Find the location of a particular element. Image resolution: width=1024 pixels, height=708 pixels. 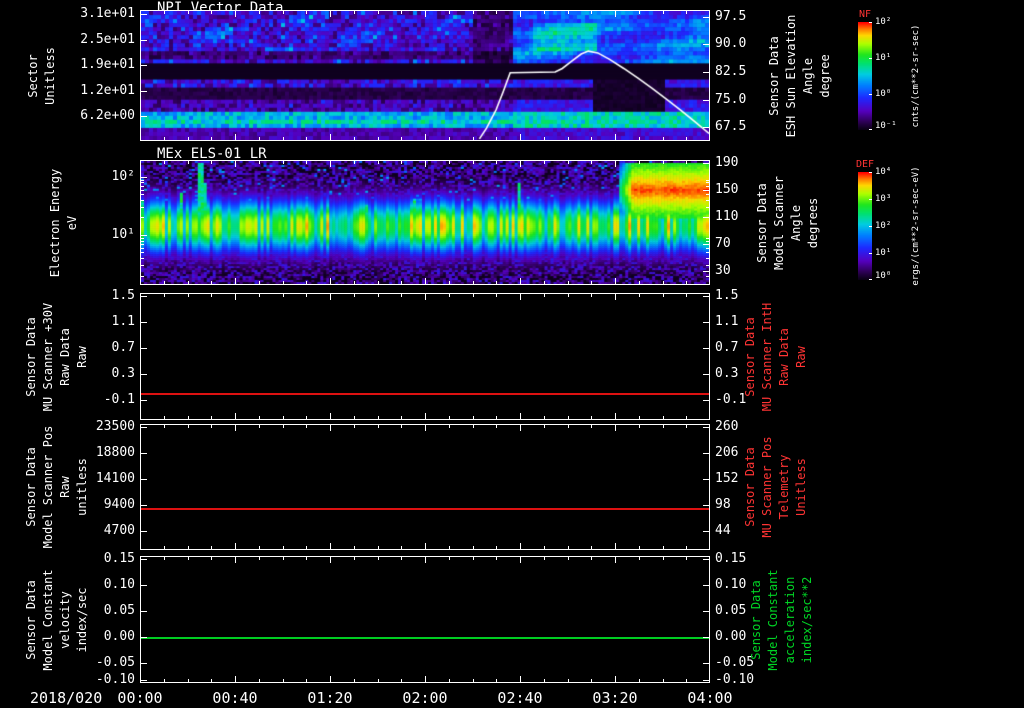

y-tick-label: 1.5 is located at coordinates (123, 295).